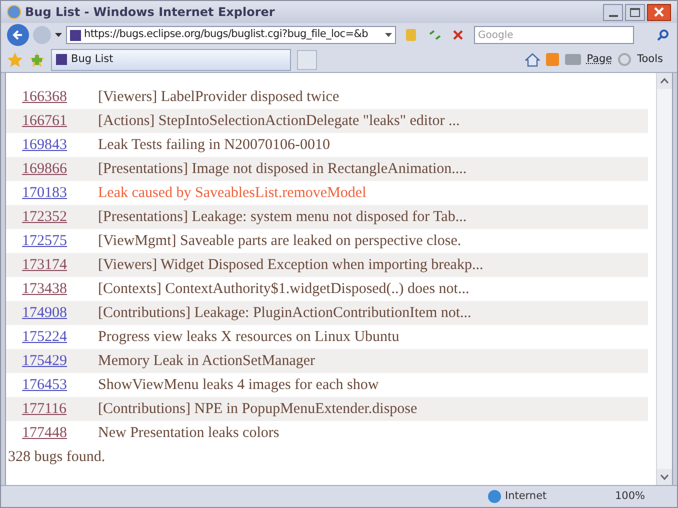 The image size is (678, 508). I want to click on window-title: Bug List - Windows Internet Explorer, so click(150, 12).